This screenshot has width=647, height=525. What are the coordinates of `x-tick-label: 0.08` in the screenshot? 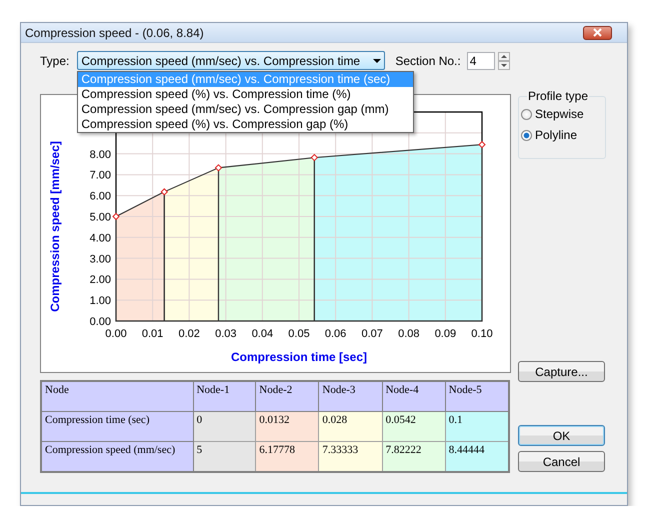 It's located at (409, 334).